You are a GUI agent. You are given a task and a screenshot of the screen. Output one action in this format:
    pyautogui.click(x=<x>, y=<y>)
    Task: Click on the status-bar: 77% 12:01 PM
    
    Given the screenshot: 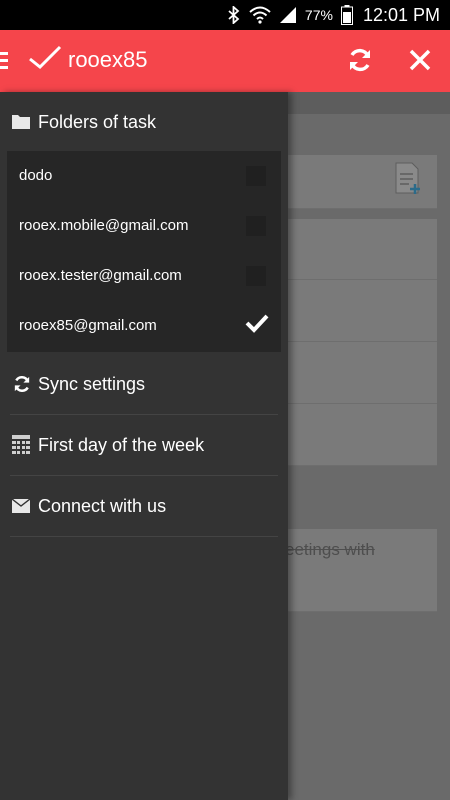 What is the action you would take?
    pyautogui.click(x=225, y=15)
    